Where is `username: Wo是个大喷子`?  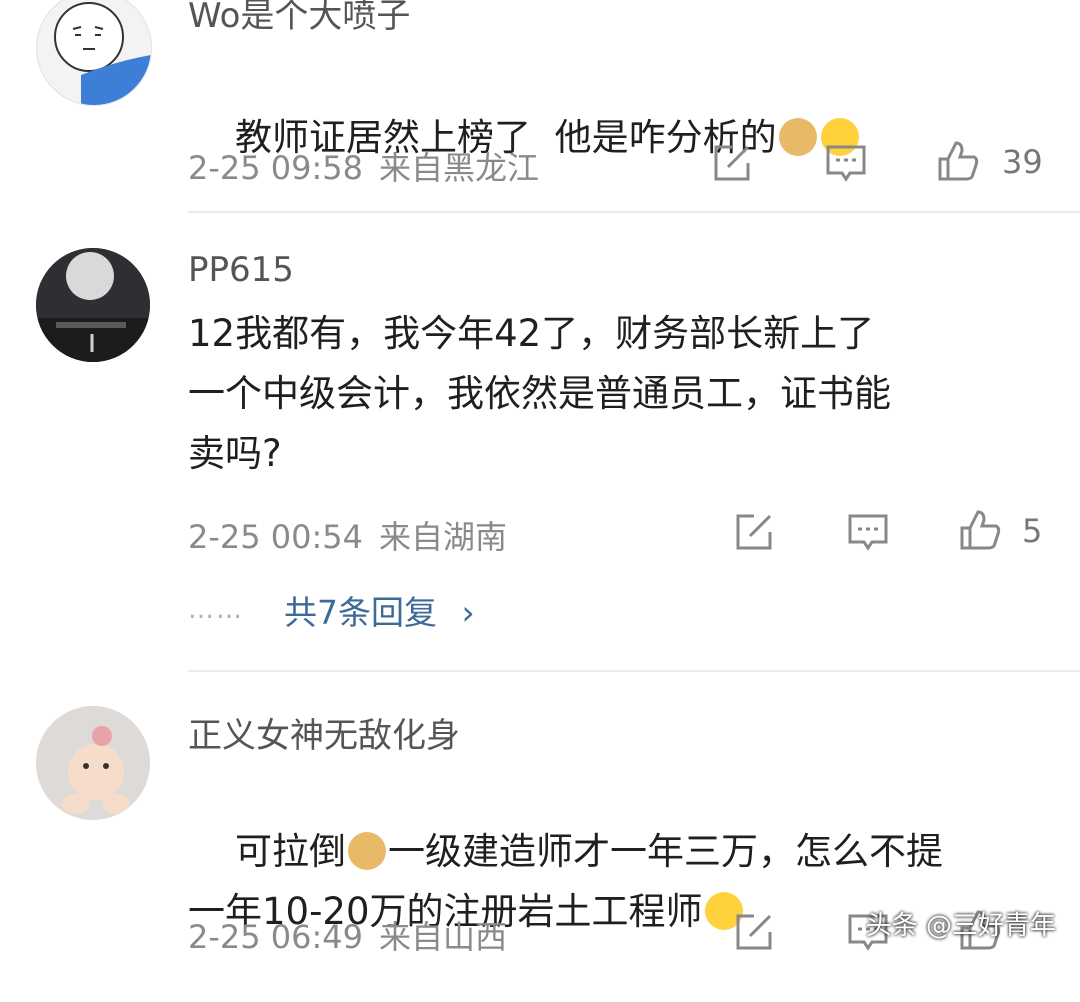
username: Wo是个大喷子 is located at coordinates (299, 18).